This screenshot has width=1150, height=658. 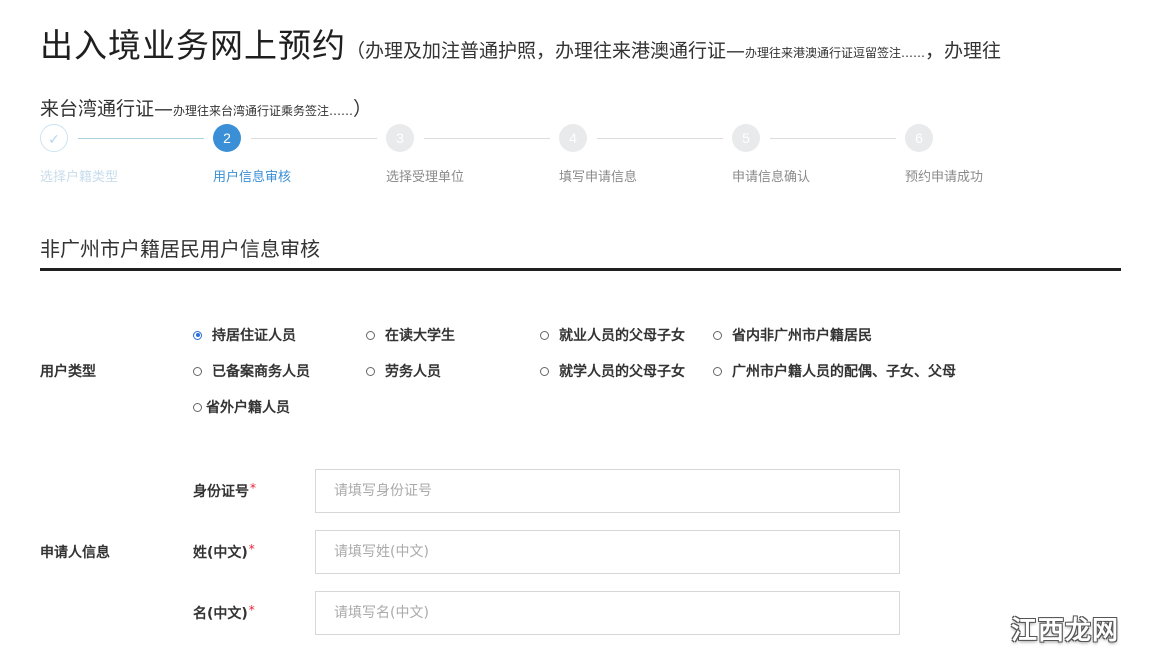 What do you see at coordinates (221, 492) in the screenshot?
I see `field-label-text: 身份证号` at bounding box center [221, 492].